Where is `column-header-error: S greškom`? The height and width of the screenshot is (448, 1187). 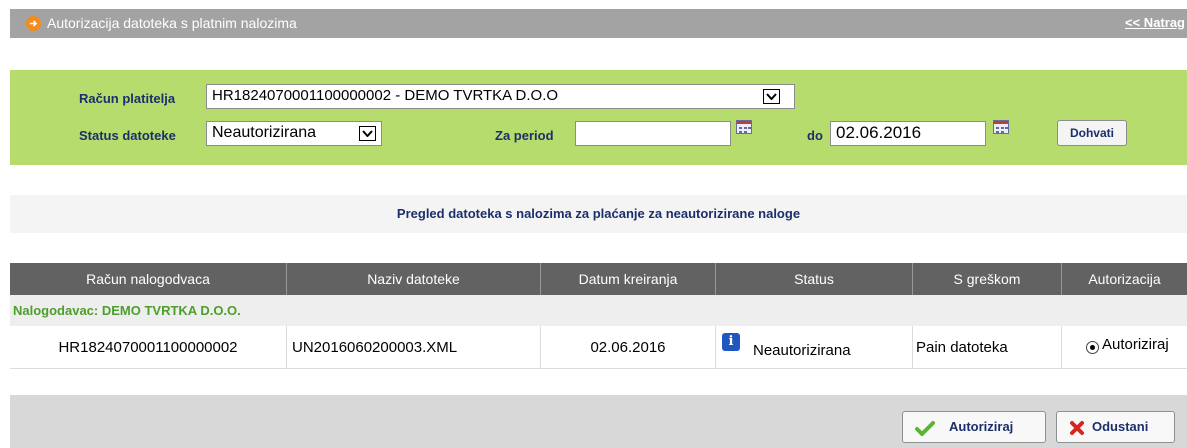
column-header-error: S greškom is located at coordinates (987, 279).